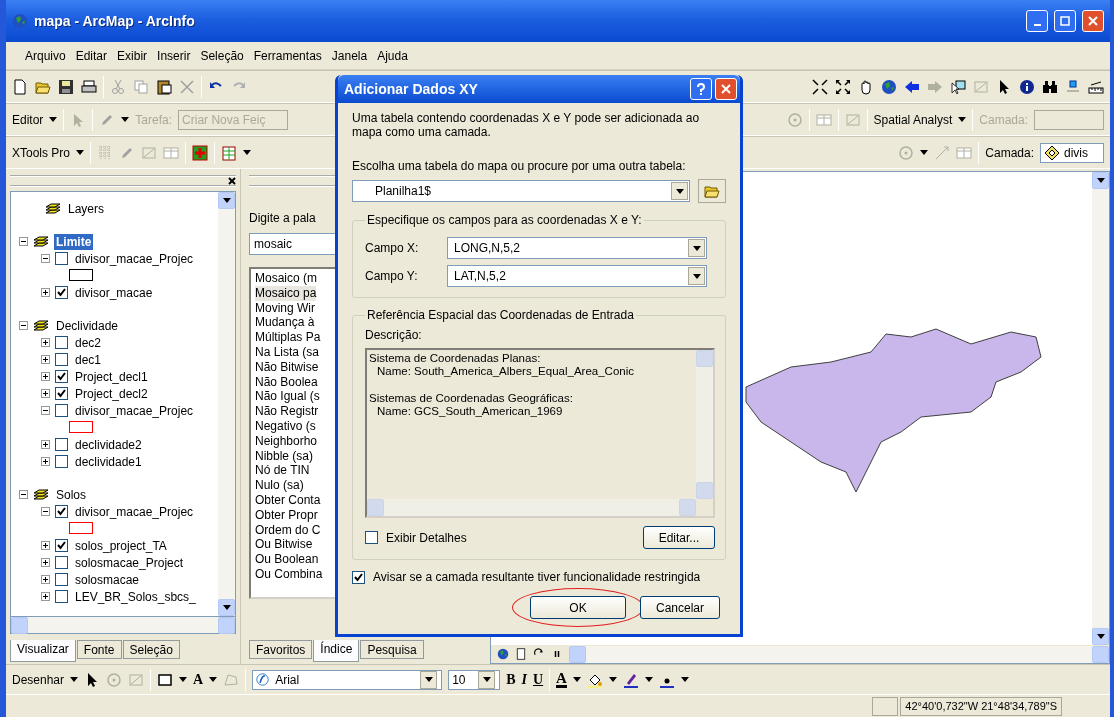 The image size is (1114, 717). What do you see at coordinates (630, 679) in the screenshot?
I see `pen-icon` at bounding box center [630, 679].